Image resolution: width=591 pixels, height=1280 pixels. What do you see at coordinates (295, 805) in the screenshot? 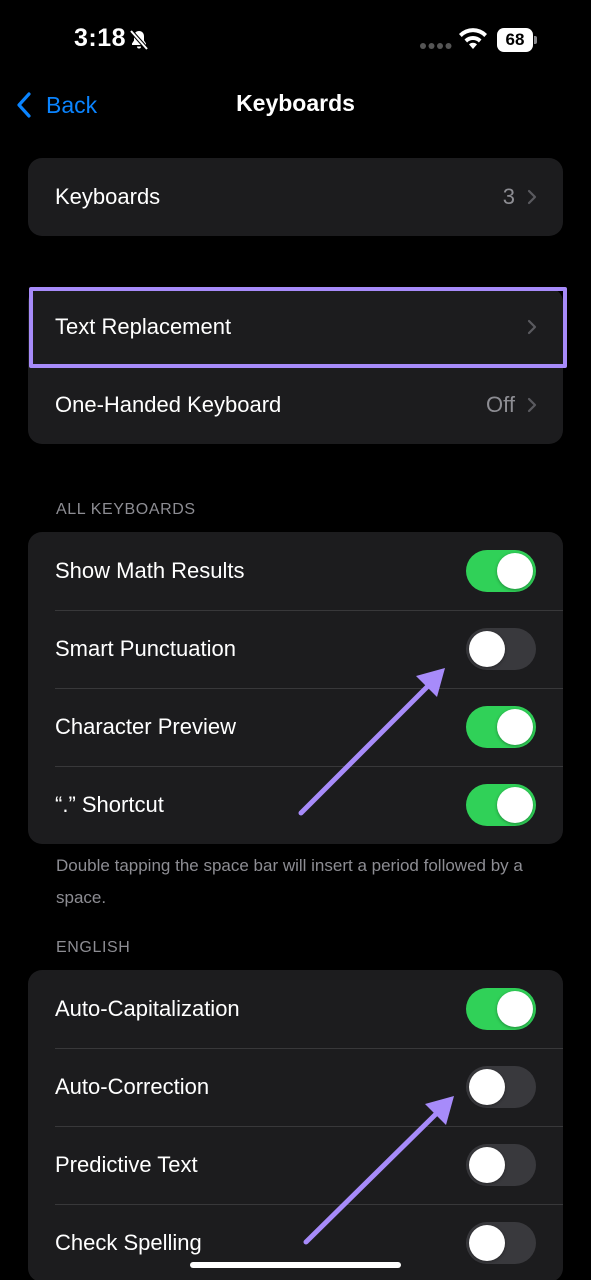
I see `toggle-row: “.” Shortcut` at bounding box center [295, 805].